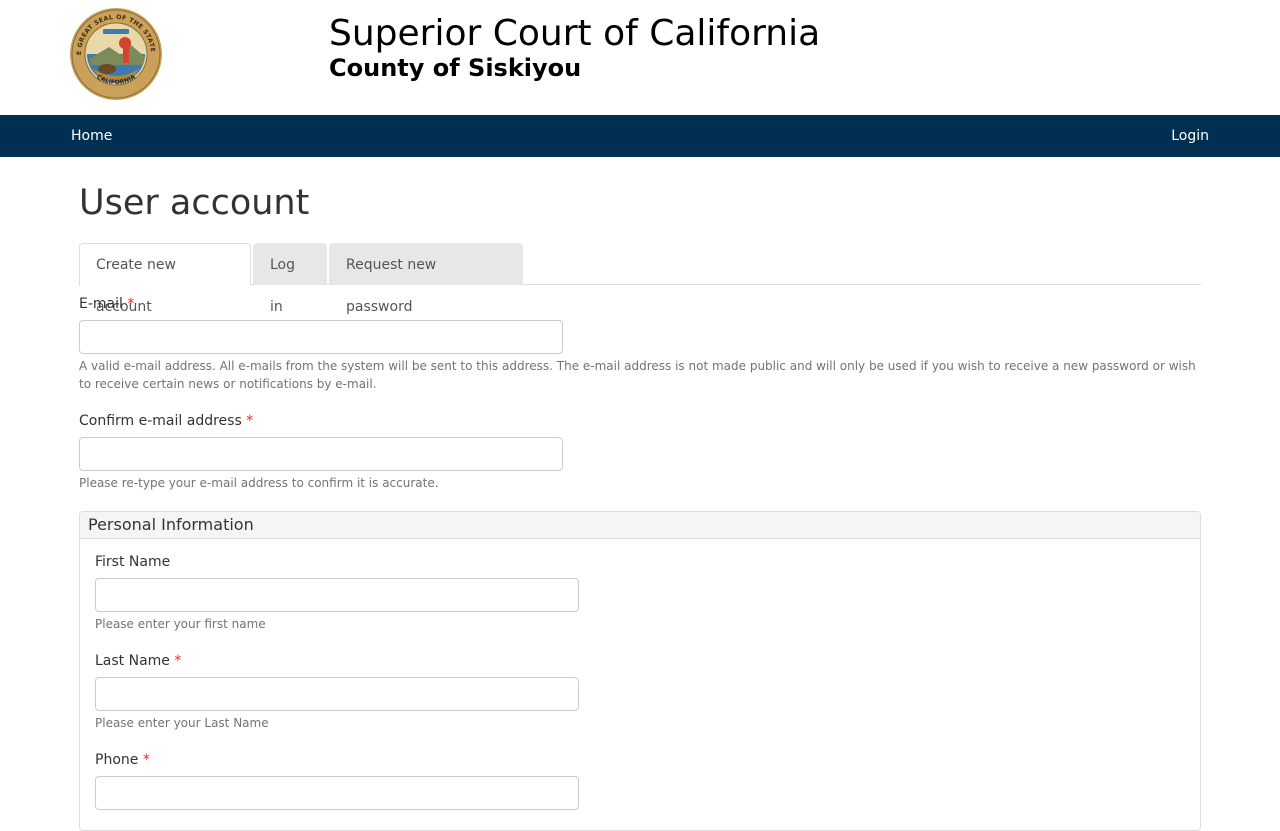 This screenshot has height=831, width=1280. I want to click on email-label-text: E-mail, so click(101, 304).